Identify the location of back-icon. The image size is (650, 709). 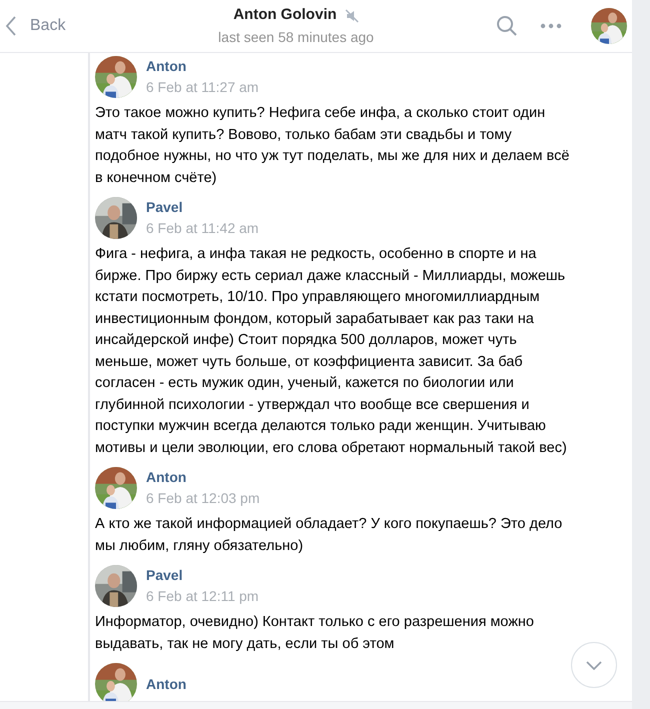
(10, 26).